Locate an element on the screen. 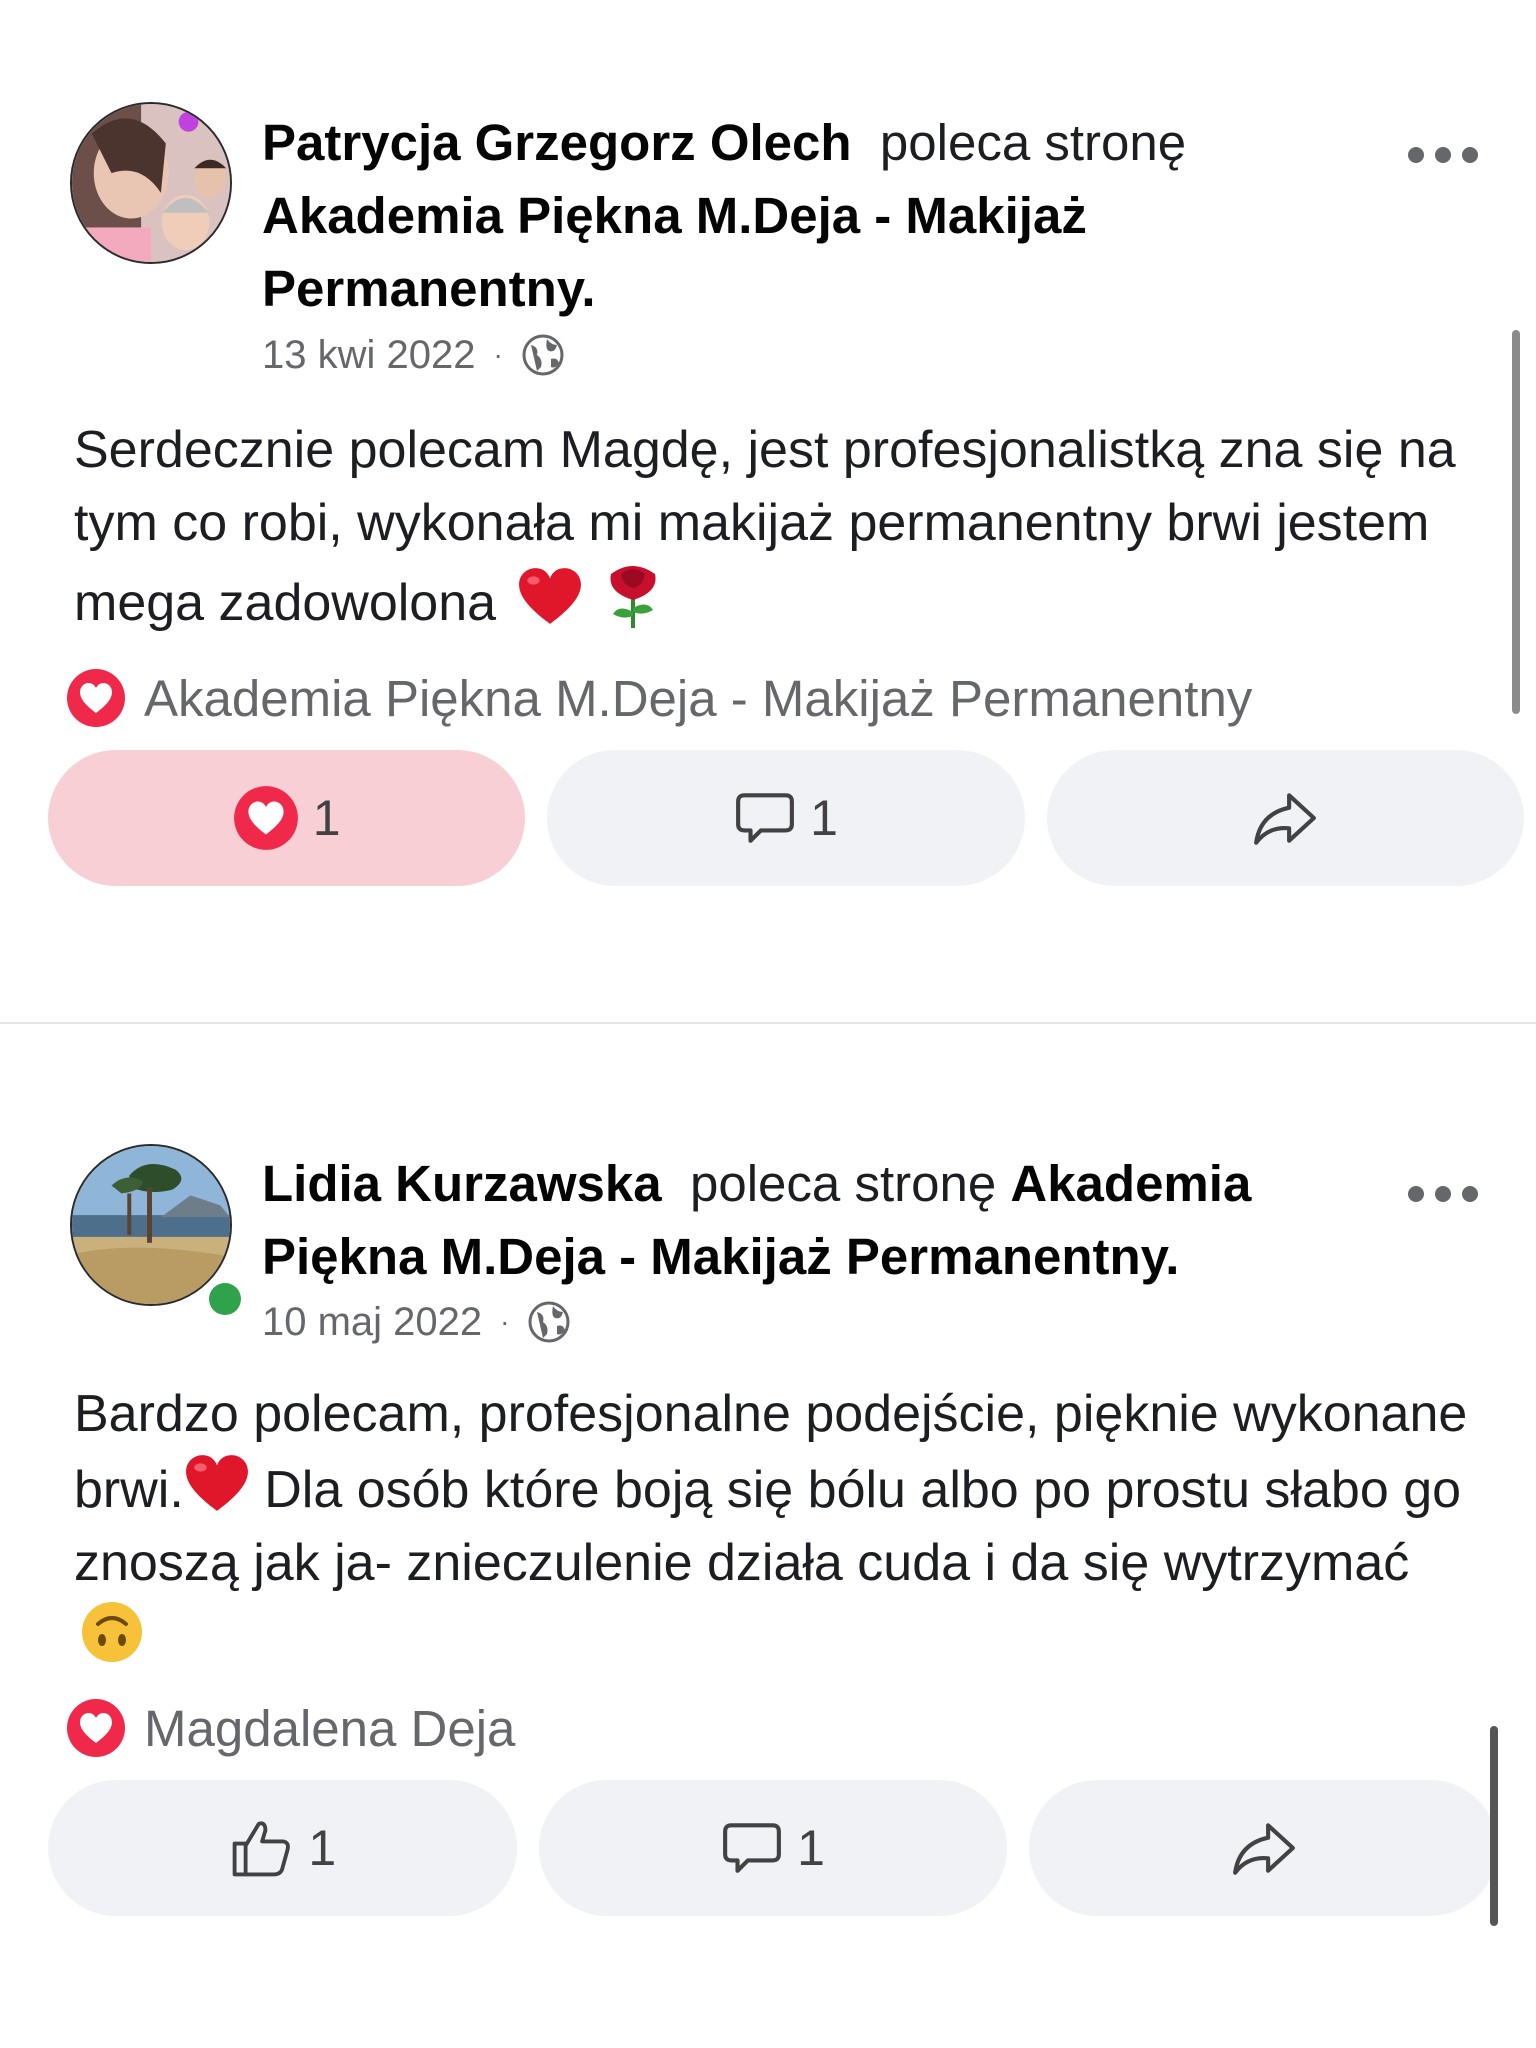 The width and height of the screenshot is (1536, 2048). reaction-summary: Magdalena Deja is located at coordinates (290, 1728).